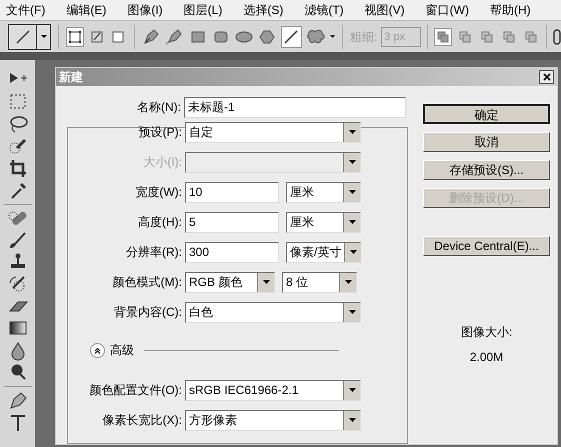  I want to click on menu-item: 编辑(E), so click(86, 10).